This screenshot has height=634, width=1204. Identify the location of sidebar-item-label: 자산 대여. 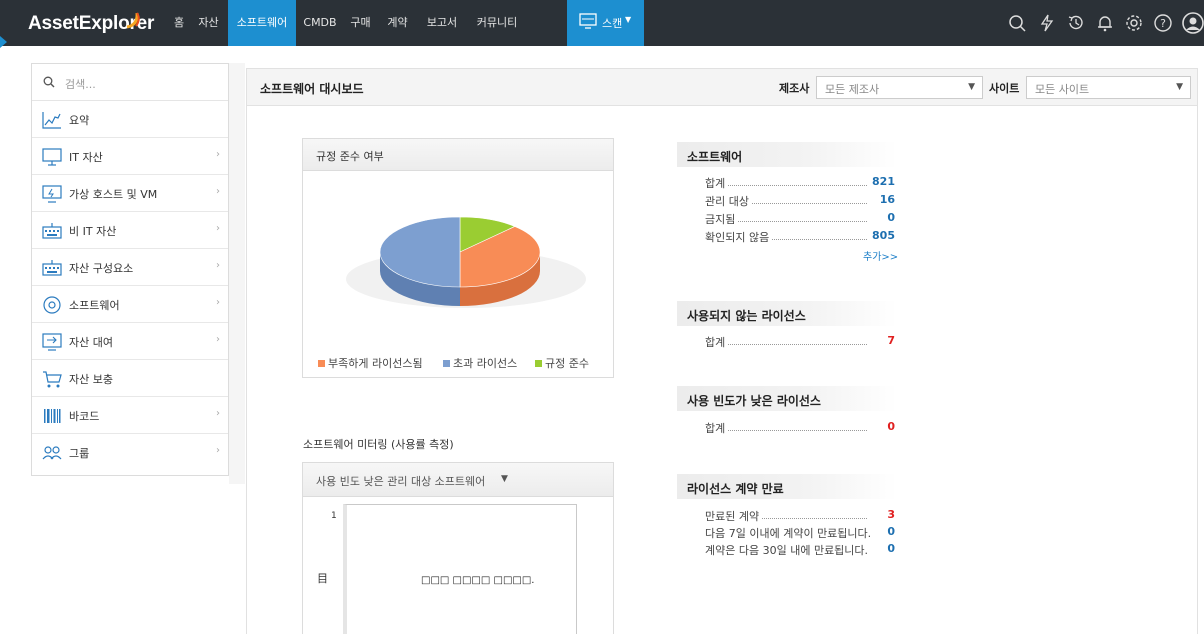
(91, 342).